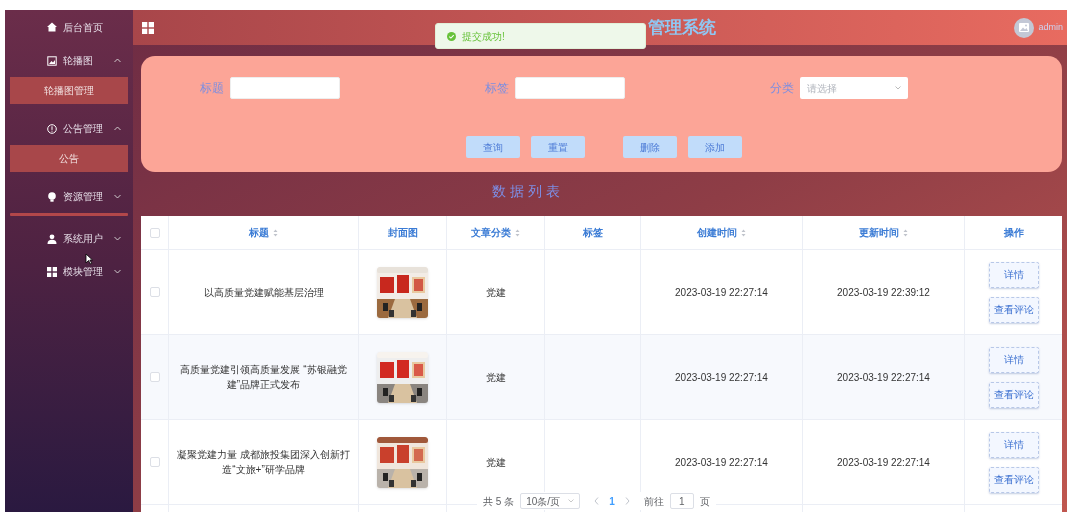 Image resolution: width=1087 pixels, height=526 pixels. What do you see at coordinates (451, 36) in the screenshot?
I see `check-circle-icon` at bounding box center [451, 36].